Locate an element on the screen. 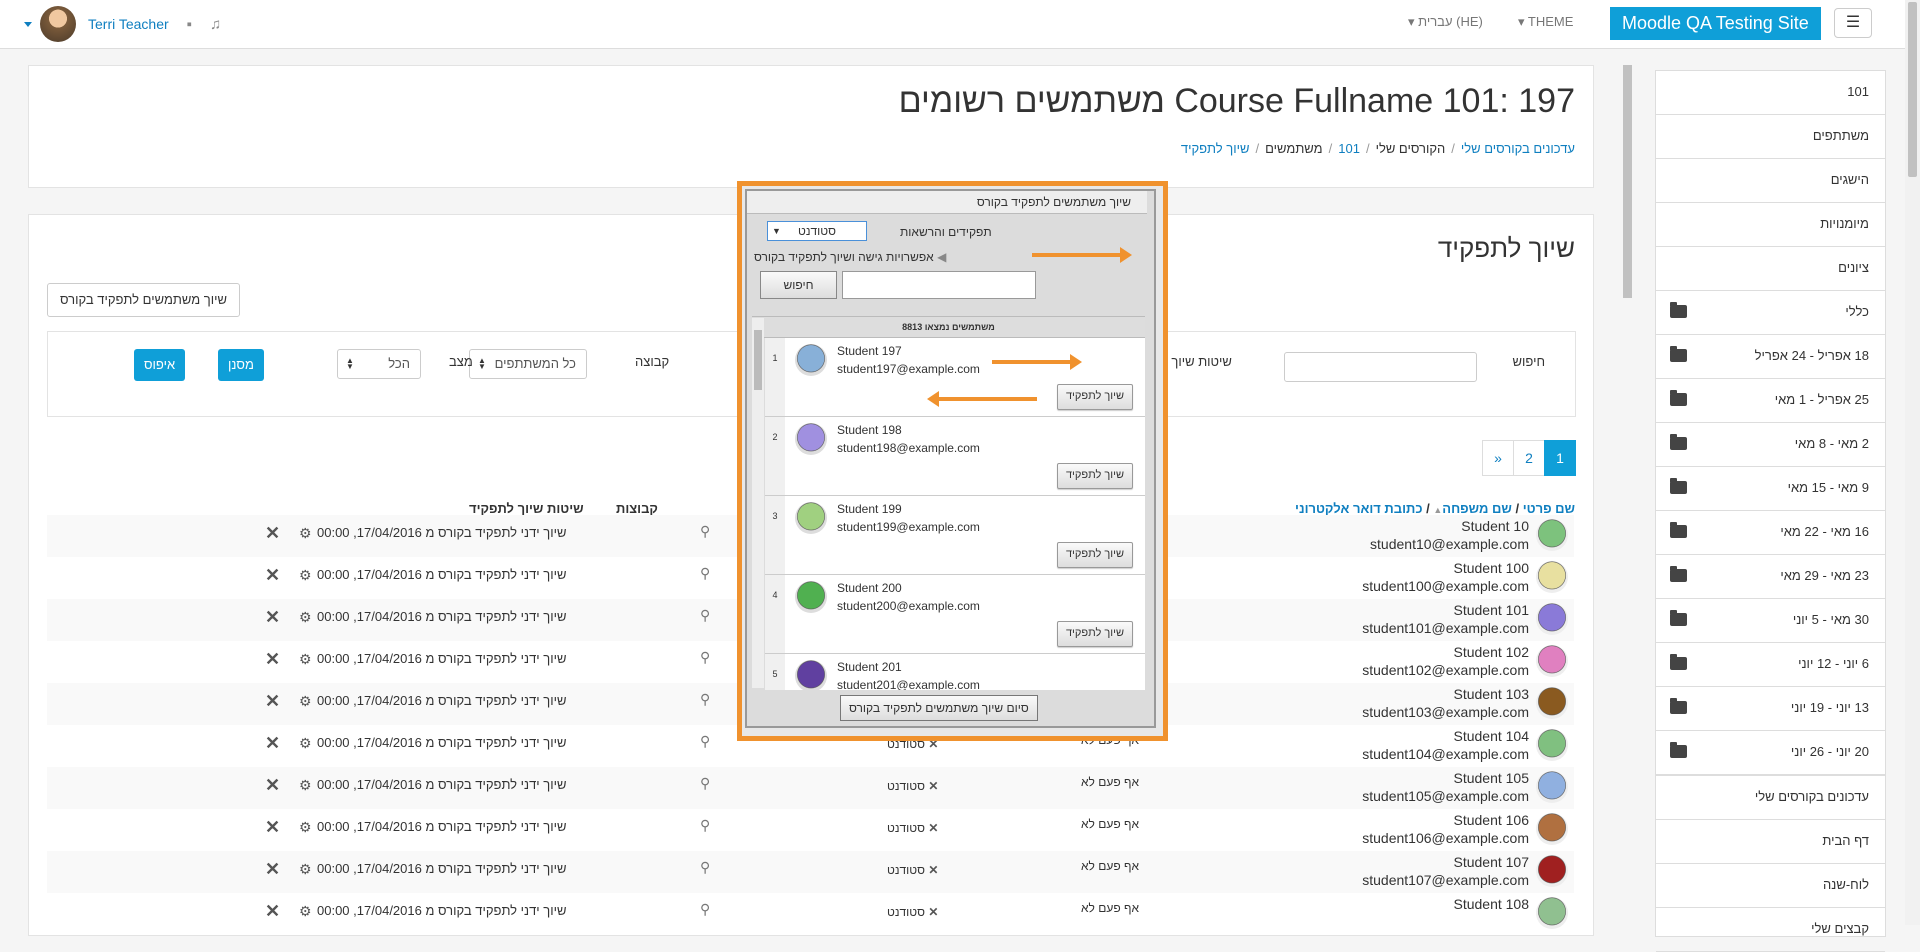 Image resolution: width=1920 pixels, height=952 pixels. group-select: ▲ ▼ כל המשתתפים is located at coordinates (528, 364).